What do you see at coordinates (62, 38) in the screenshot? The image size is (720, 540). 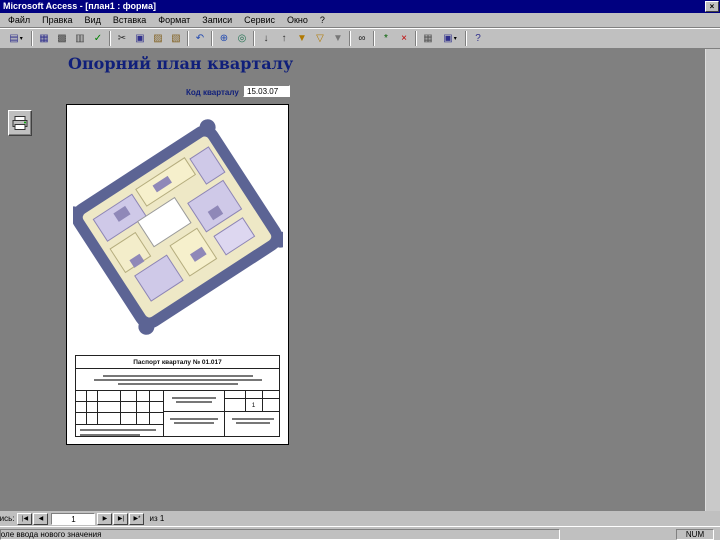 I see `print-button: ▩` at bounding box center [62, 38].